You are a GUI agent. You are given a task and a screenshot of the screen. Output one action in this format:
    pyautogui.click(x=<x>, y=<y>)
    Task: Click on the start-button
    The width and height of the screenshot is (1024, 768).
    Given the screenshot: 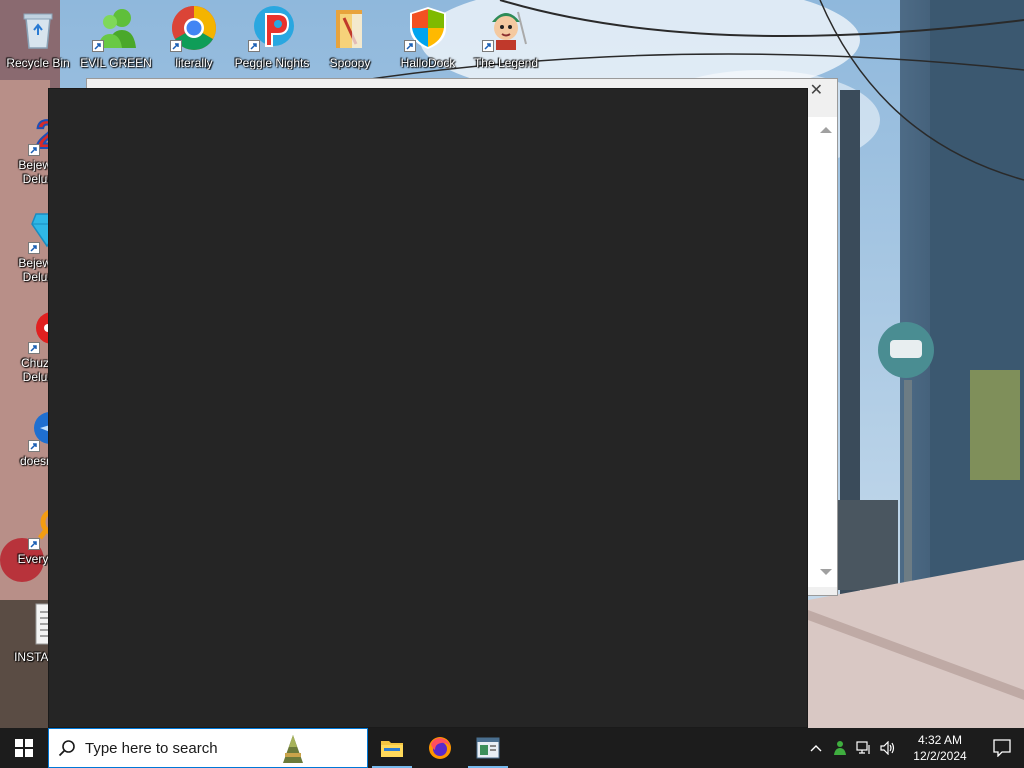 What is the action you would take?
    pyautogui.click(x=24, y=748)
    